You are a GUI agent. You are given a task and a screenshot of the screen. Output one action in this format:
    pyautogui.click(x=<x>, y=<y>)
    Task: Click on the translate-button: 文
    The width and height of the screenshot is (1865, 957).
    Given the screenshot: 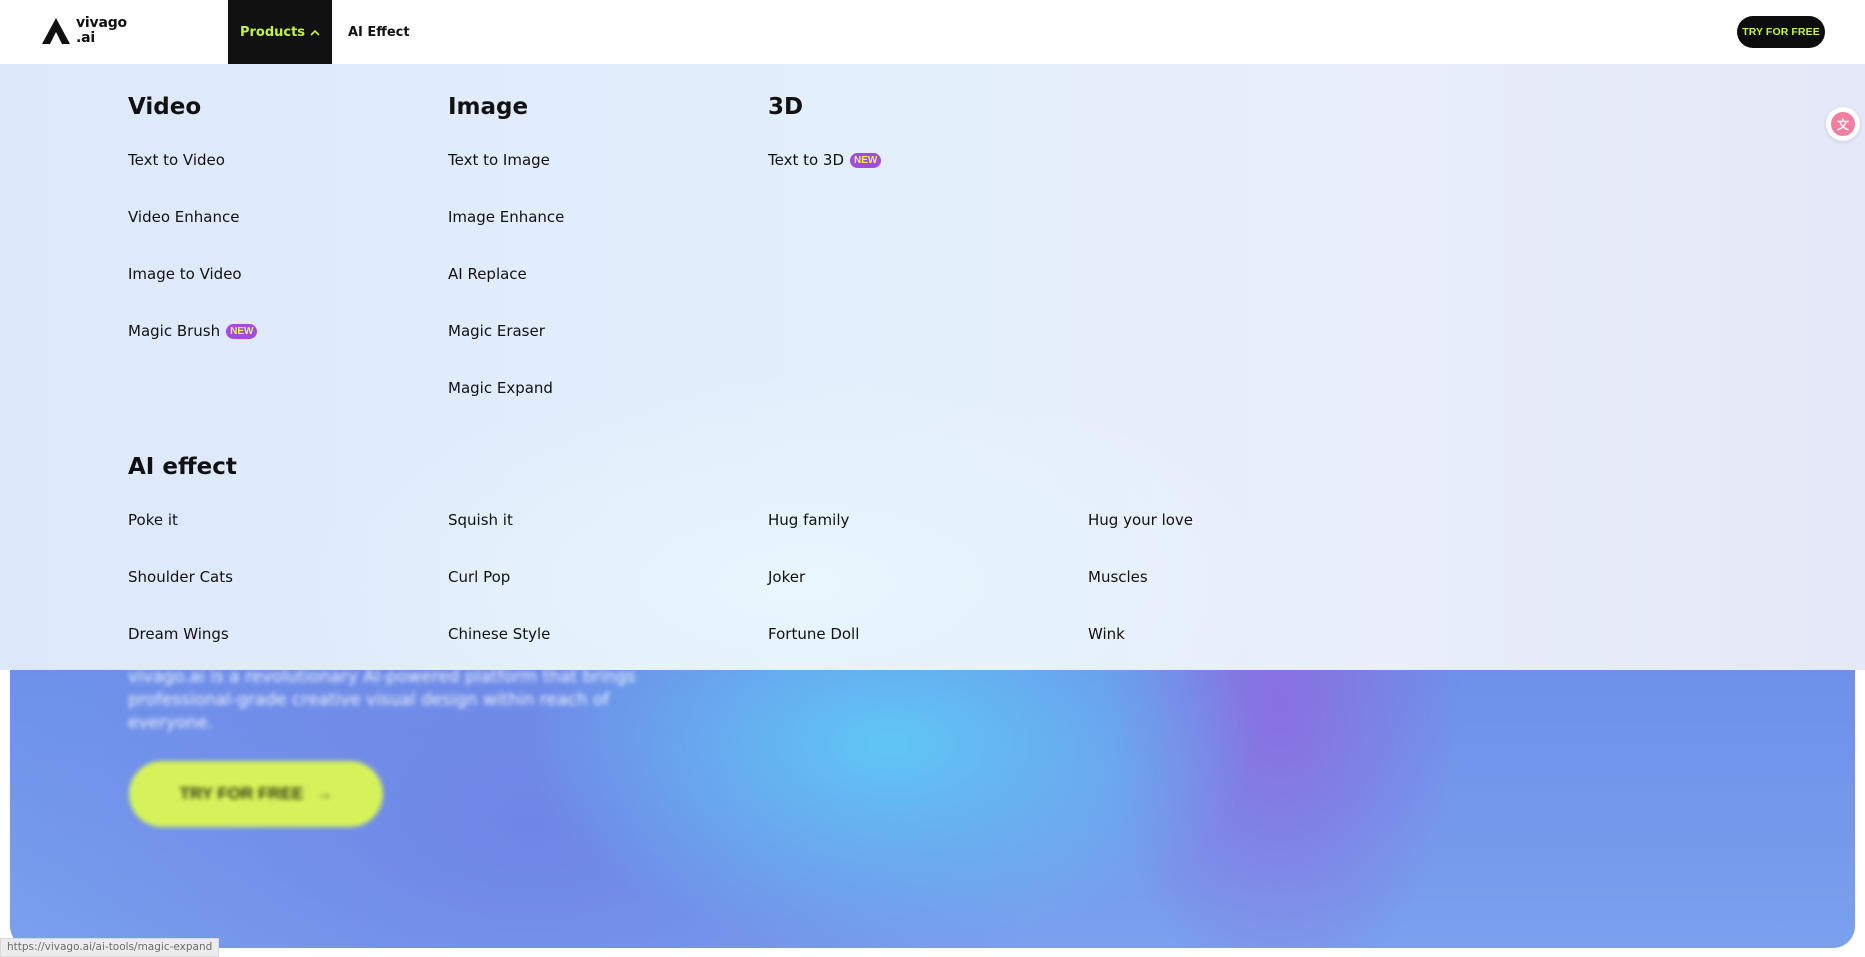 What is the action you would take?
    pyautogui.click(x=1843, y=124)
    